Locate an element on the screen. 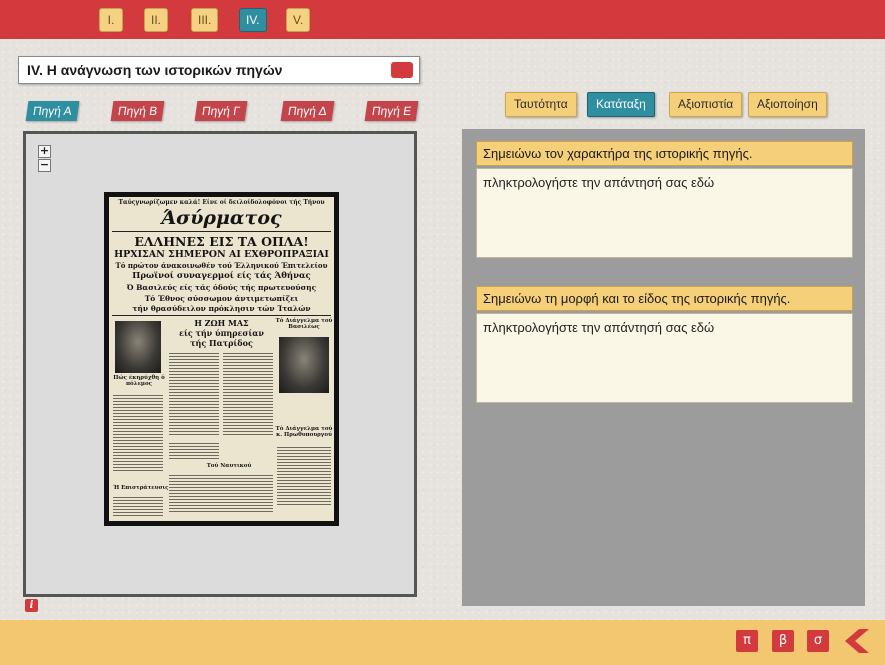  tab-identity: Ταυτότητα is located at coordinates (541, 104).